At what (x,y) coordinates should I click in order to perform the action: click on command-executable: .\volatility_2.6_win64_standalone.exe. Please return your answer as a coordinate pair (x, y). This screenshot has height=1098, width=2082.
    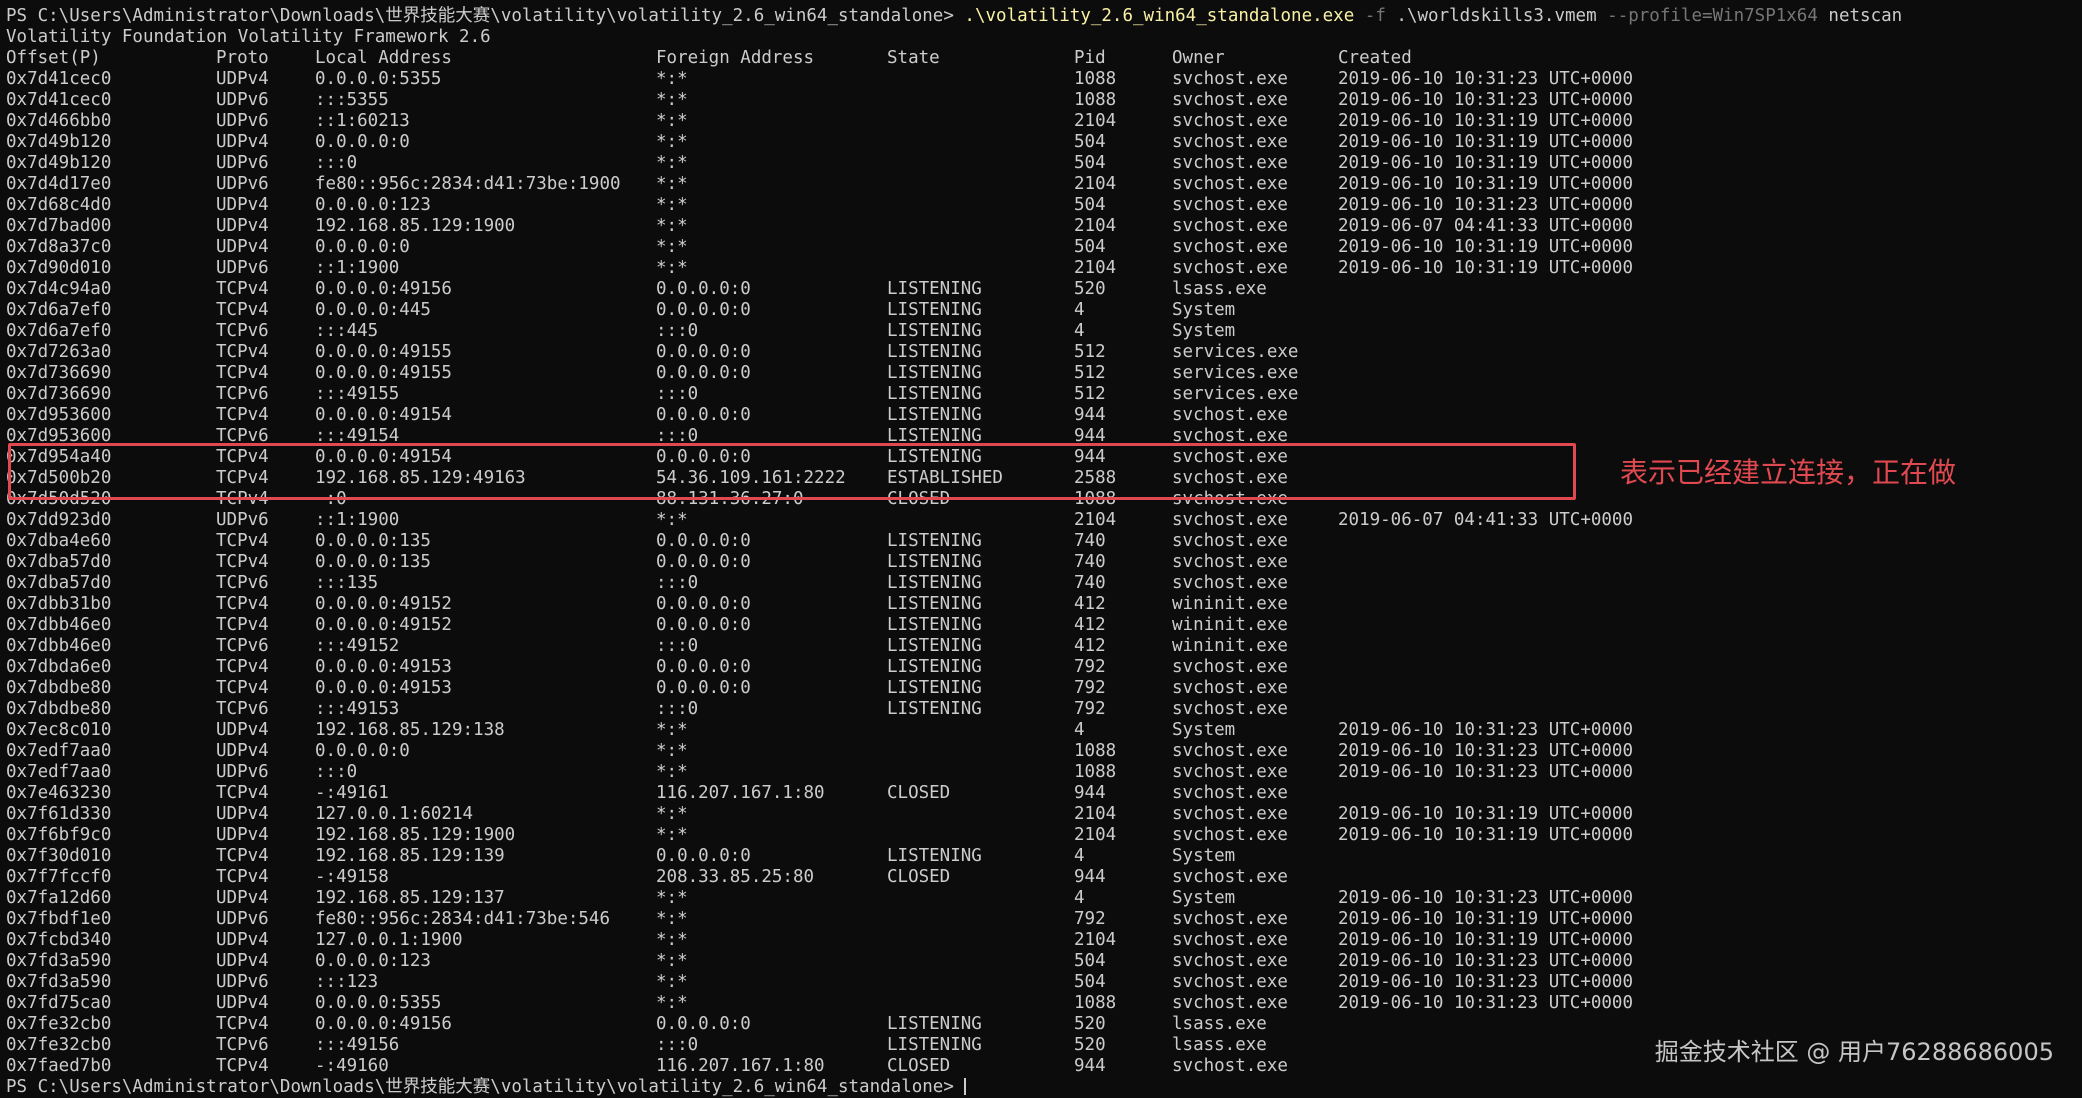
    Looking at the image, I should click on (1159, 16).